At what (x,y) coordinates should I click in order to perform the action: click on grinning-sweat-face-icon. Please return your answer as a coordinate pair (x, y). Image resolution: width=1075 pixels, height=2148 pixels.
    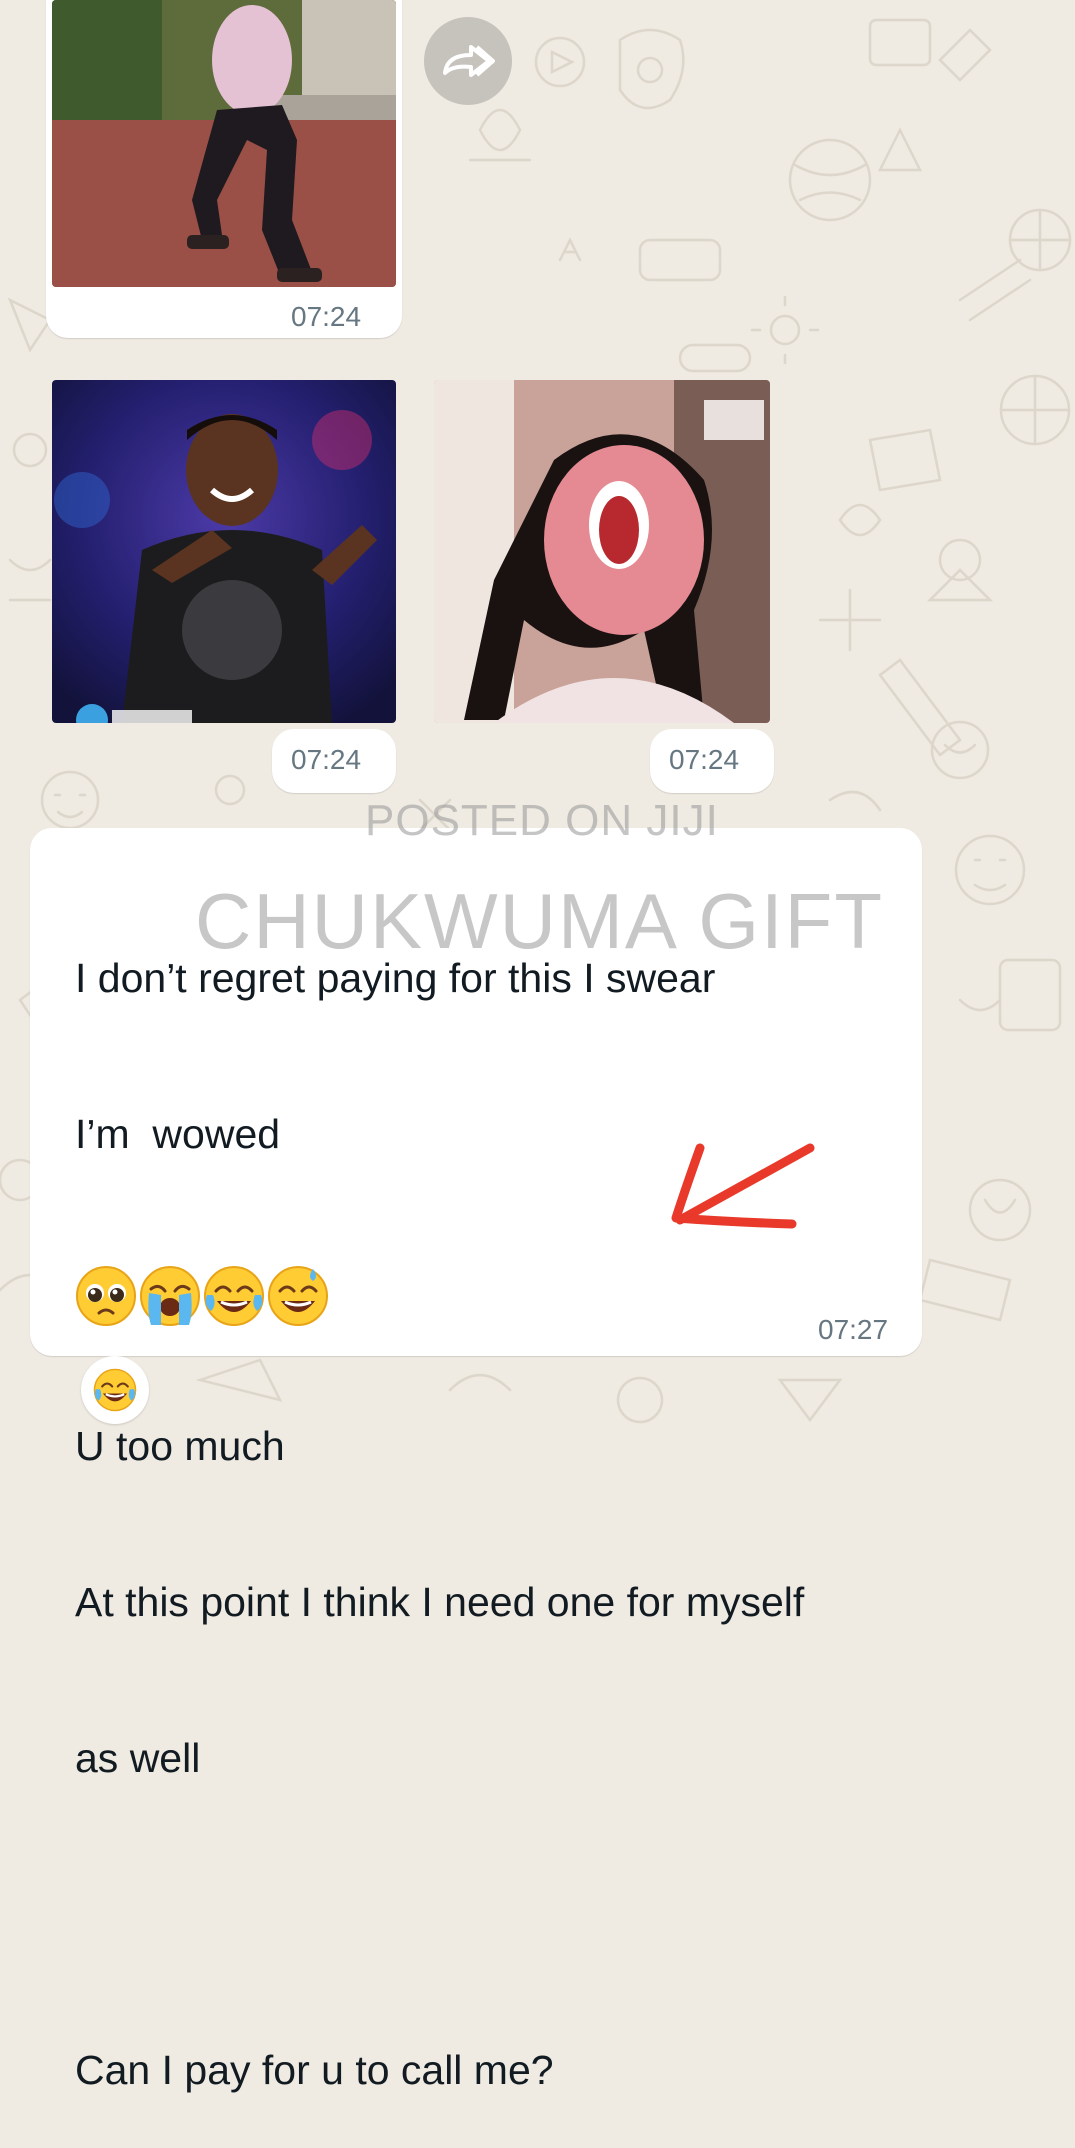
    Looking at the image, I should click on (298, 1296).